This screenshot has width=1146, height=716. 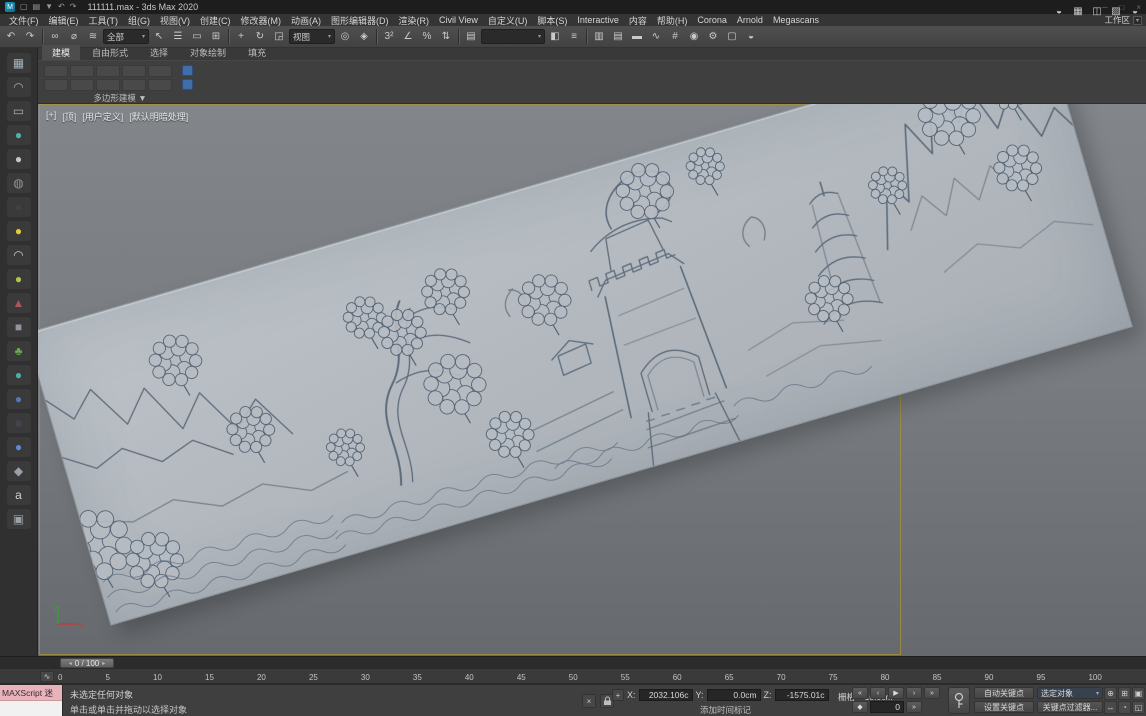 What do you see at coordinates (599, 37) in the screenshot?
I see `toggle-scene-explorer-icon: ▥` at bounding box center [599, 37].